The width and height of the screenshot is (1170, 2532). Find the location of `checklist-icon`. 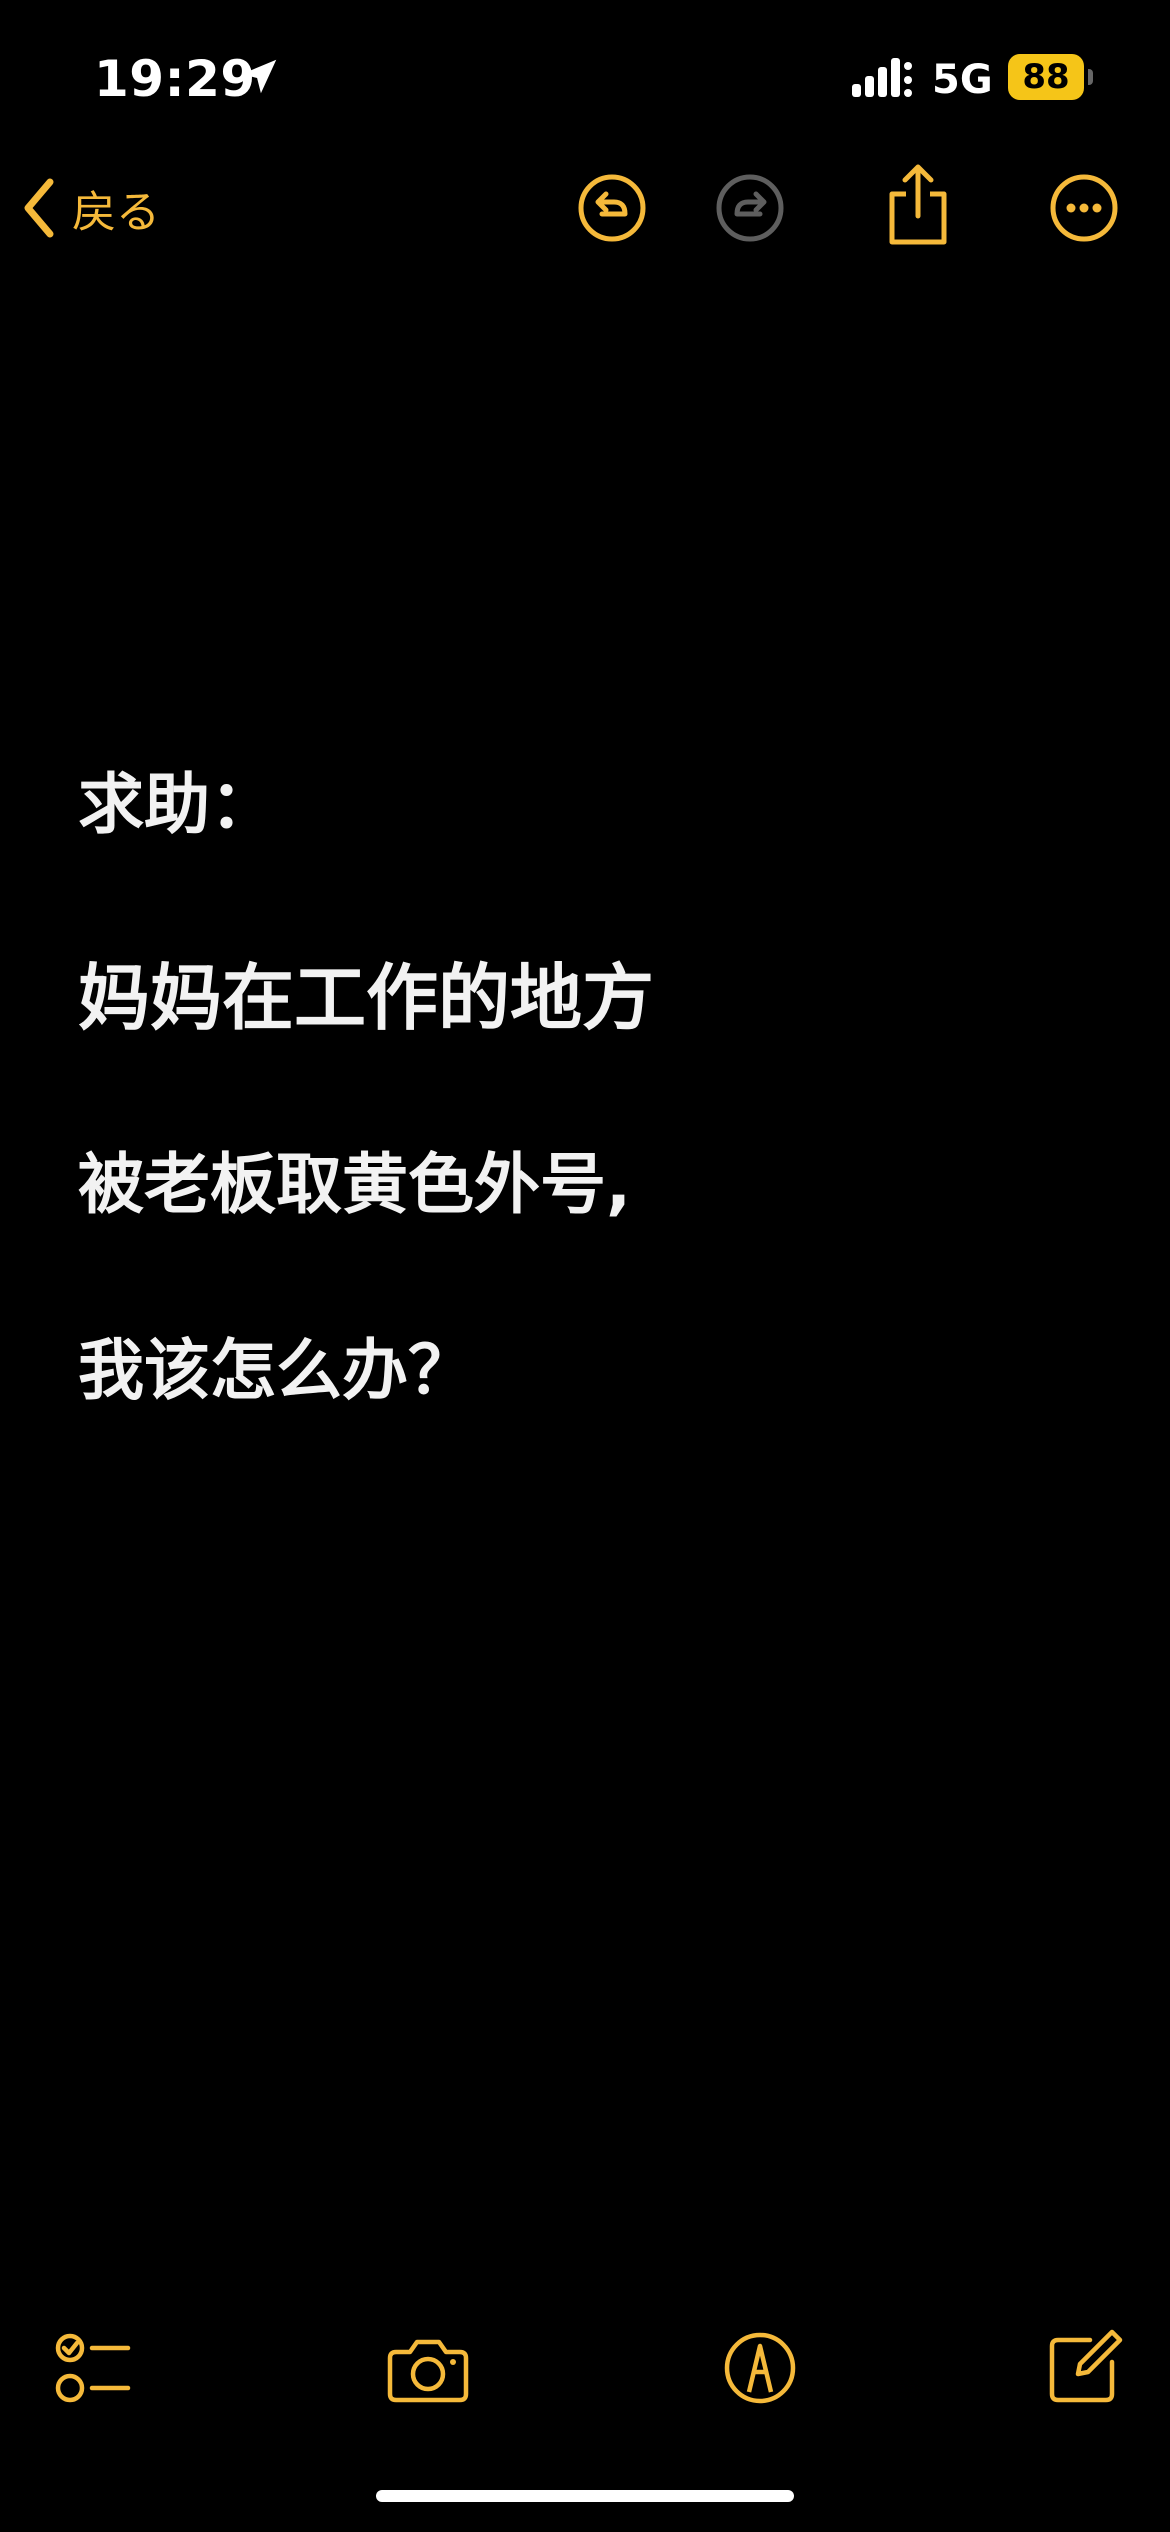

checklist-icon is located at coordinates (94, 2368).